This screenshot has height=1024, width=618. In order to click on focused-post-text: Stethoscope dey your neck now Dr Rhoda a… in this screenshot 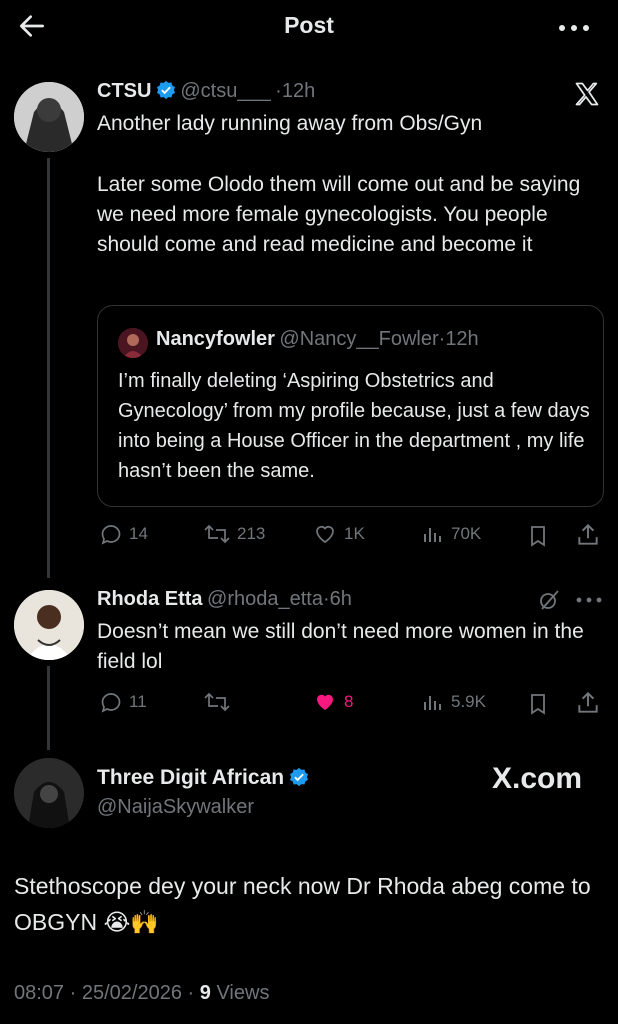, I will do `click(302, 904)`.